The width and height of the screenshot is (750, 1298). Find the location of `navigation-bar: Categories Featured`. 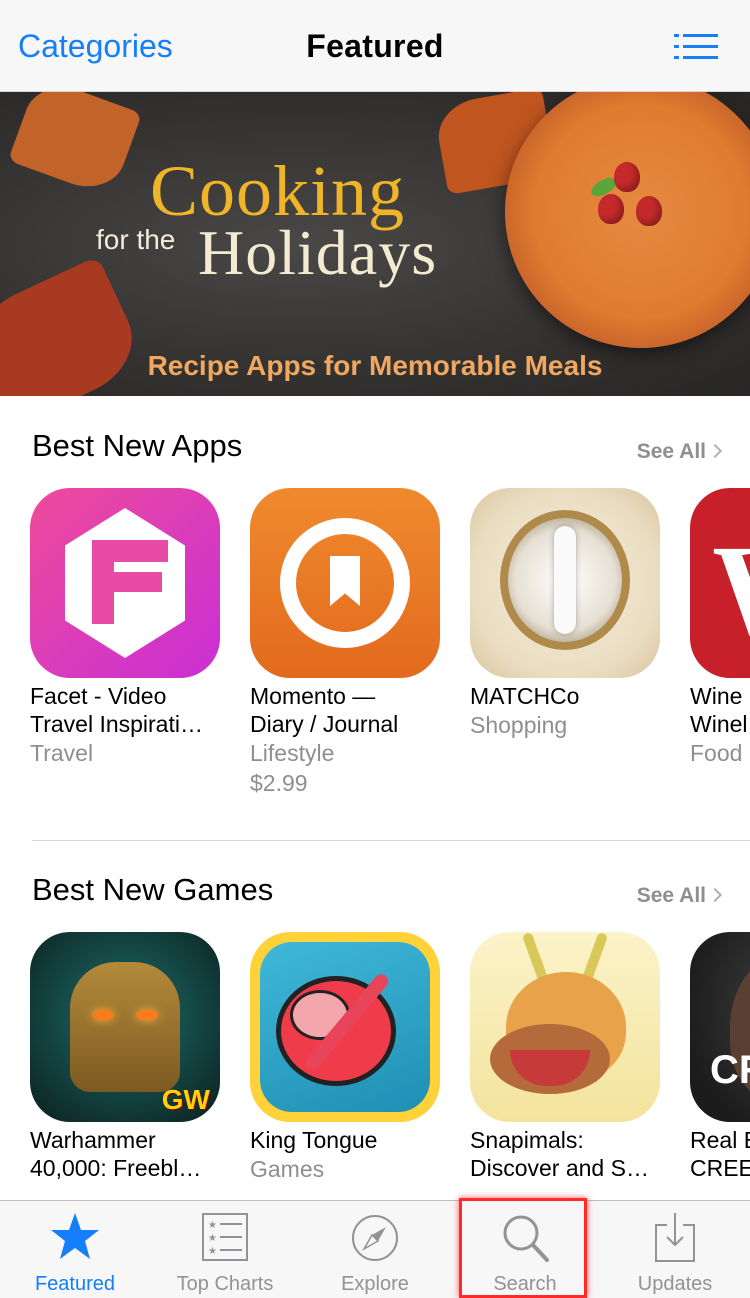

navigation-bar: Categories Featured is located at coordinates (375, 46).